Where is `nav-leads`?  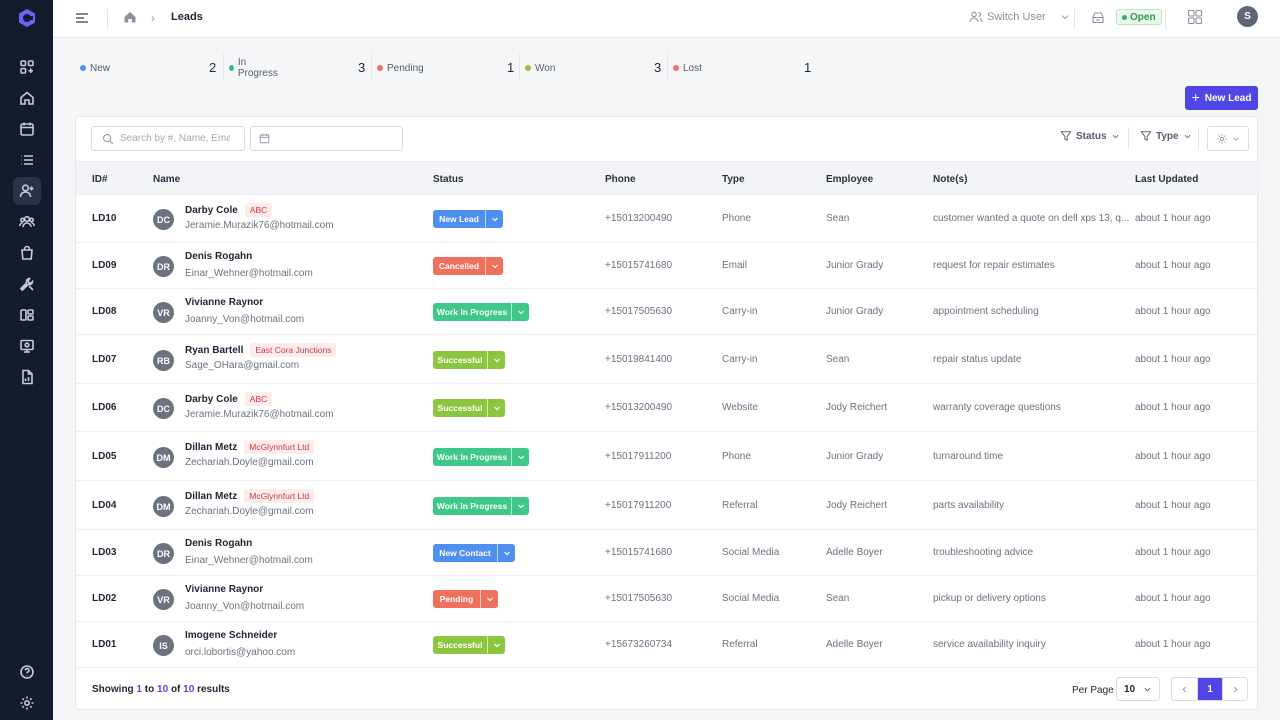
nav-leads is located at coordinates (26, 191).